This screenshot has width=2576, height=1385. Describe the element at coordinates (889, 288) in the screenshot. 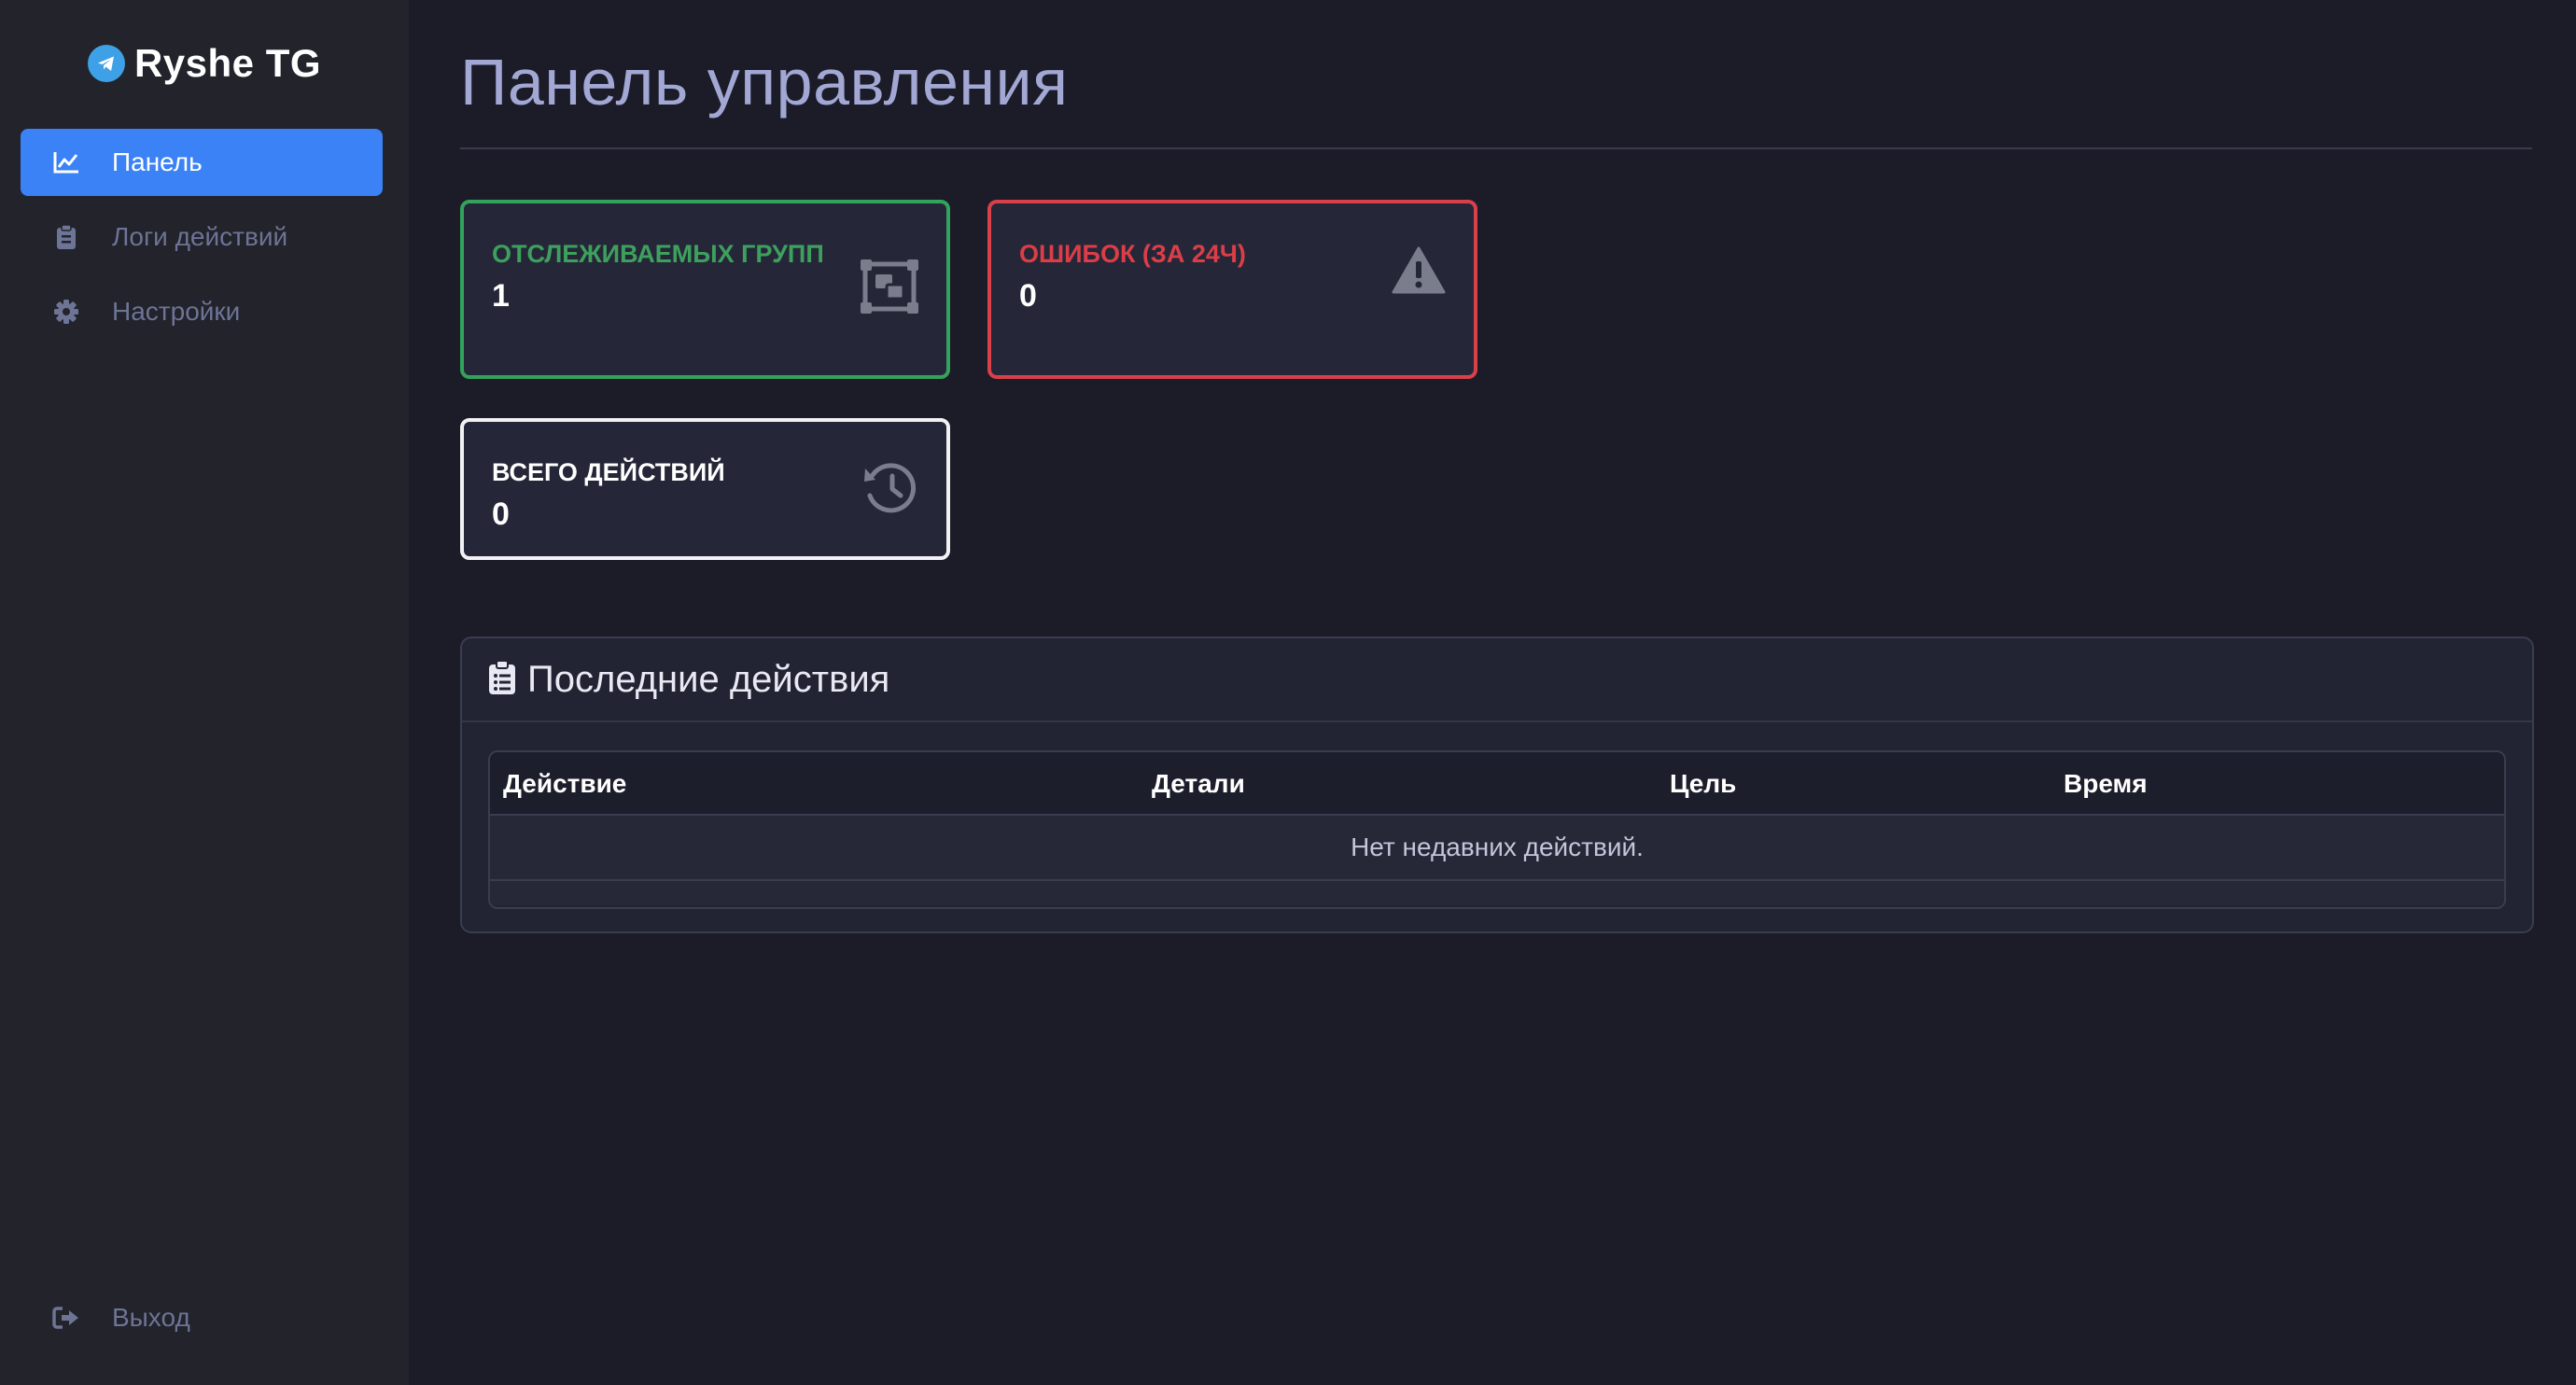

I see `group-icon` at that location.